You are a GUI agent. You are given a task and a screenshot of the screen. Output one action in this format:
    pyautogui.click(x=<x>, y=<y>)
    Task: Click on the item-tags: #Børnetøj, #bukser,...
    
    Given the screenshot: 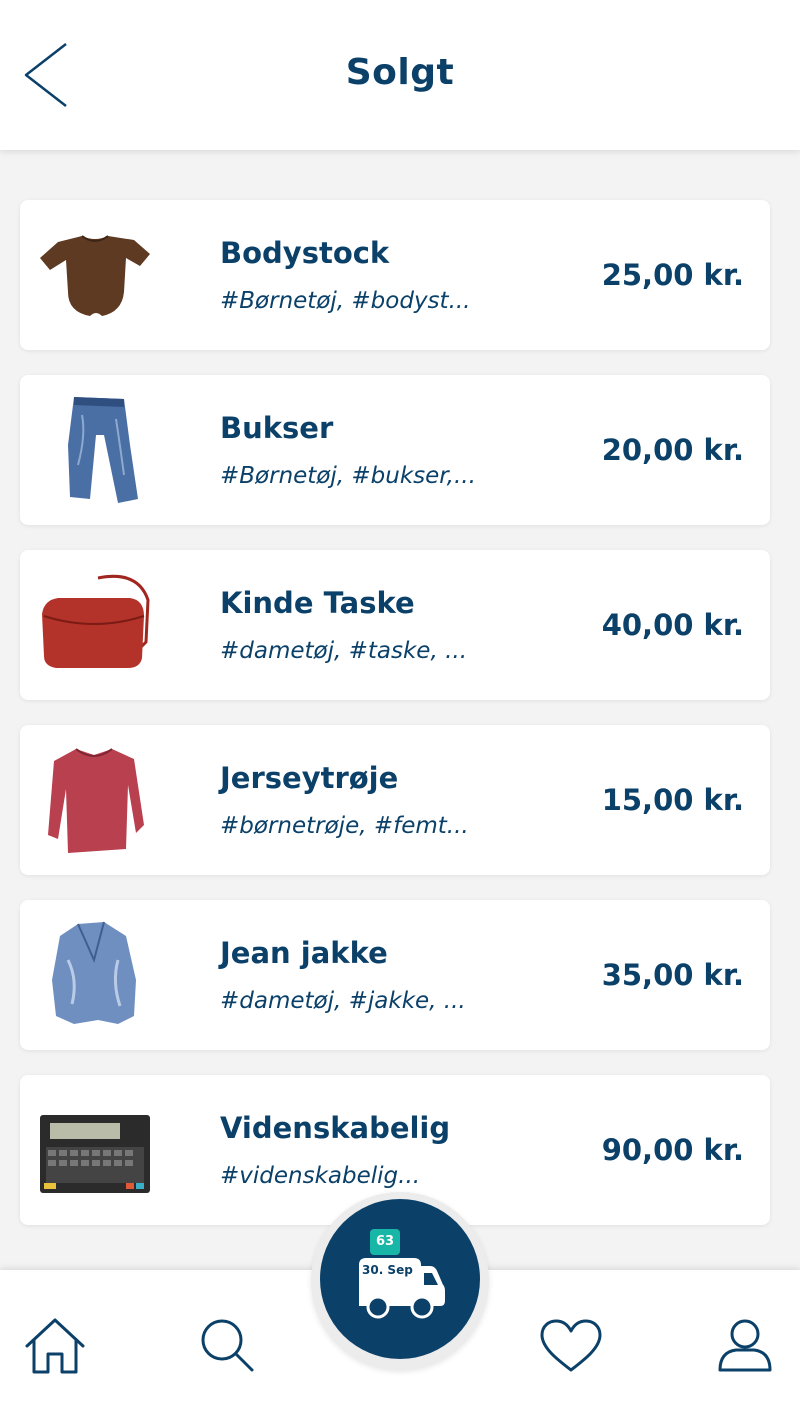 What is the action you would take?
    pyautogui.click(x=348, y=476)
    